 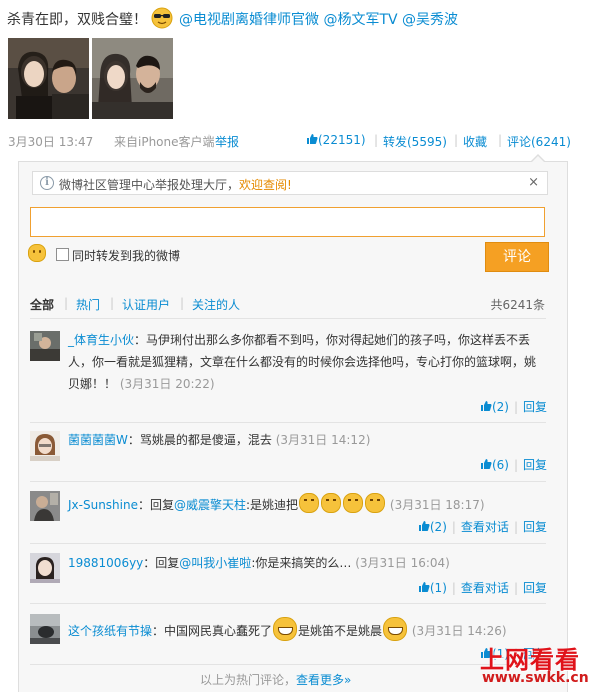 What do you see at coordinates (494, 465) in the screenshot?
I see `comment-like-button: (6)` at bounding box center [494, 465].